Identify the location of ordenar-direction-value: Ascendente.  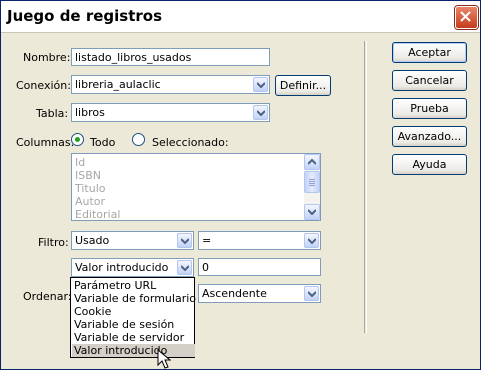
(234, 293).